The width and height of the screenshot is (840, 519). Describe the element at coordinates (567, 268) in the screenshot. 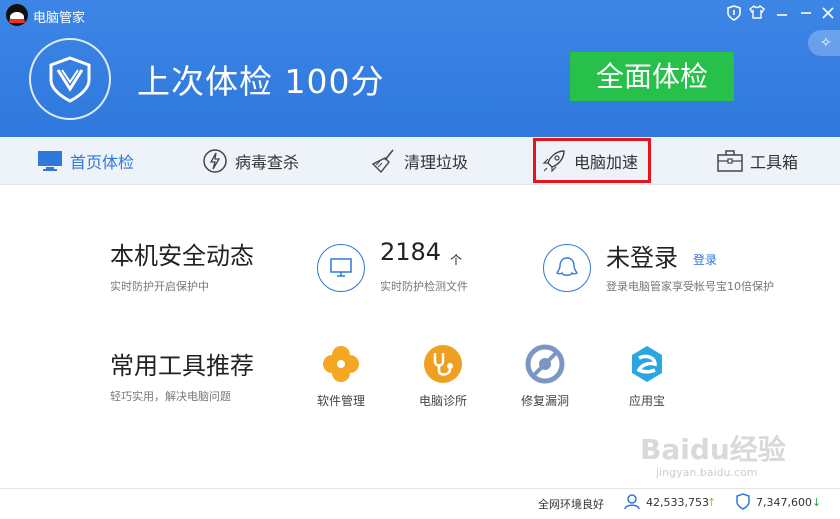

I see `user-avatar-icon` at that location.